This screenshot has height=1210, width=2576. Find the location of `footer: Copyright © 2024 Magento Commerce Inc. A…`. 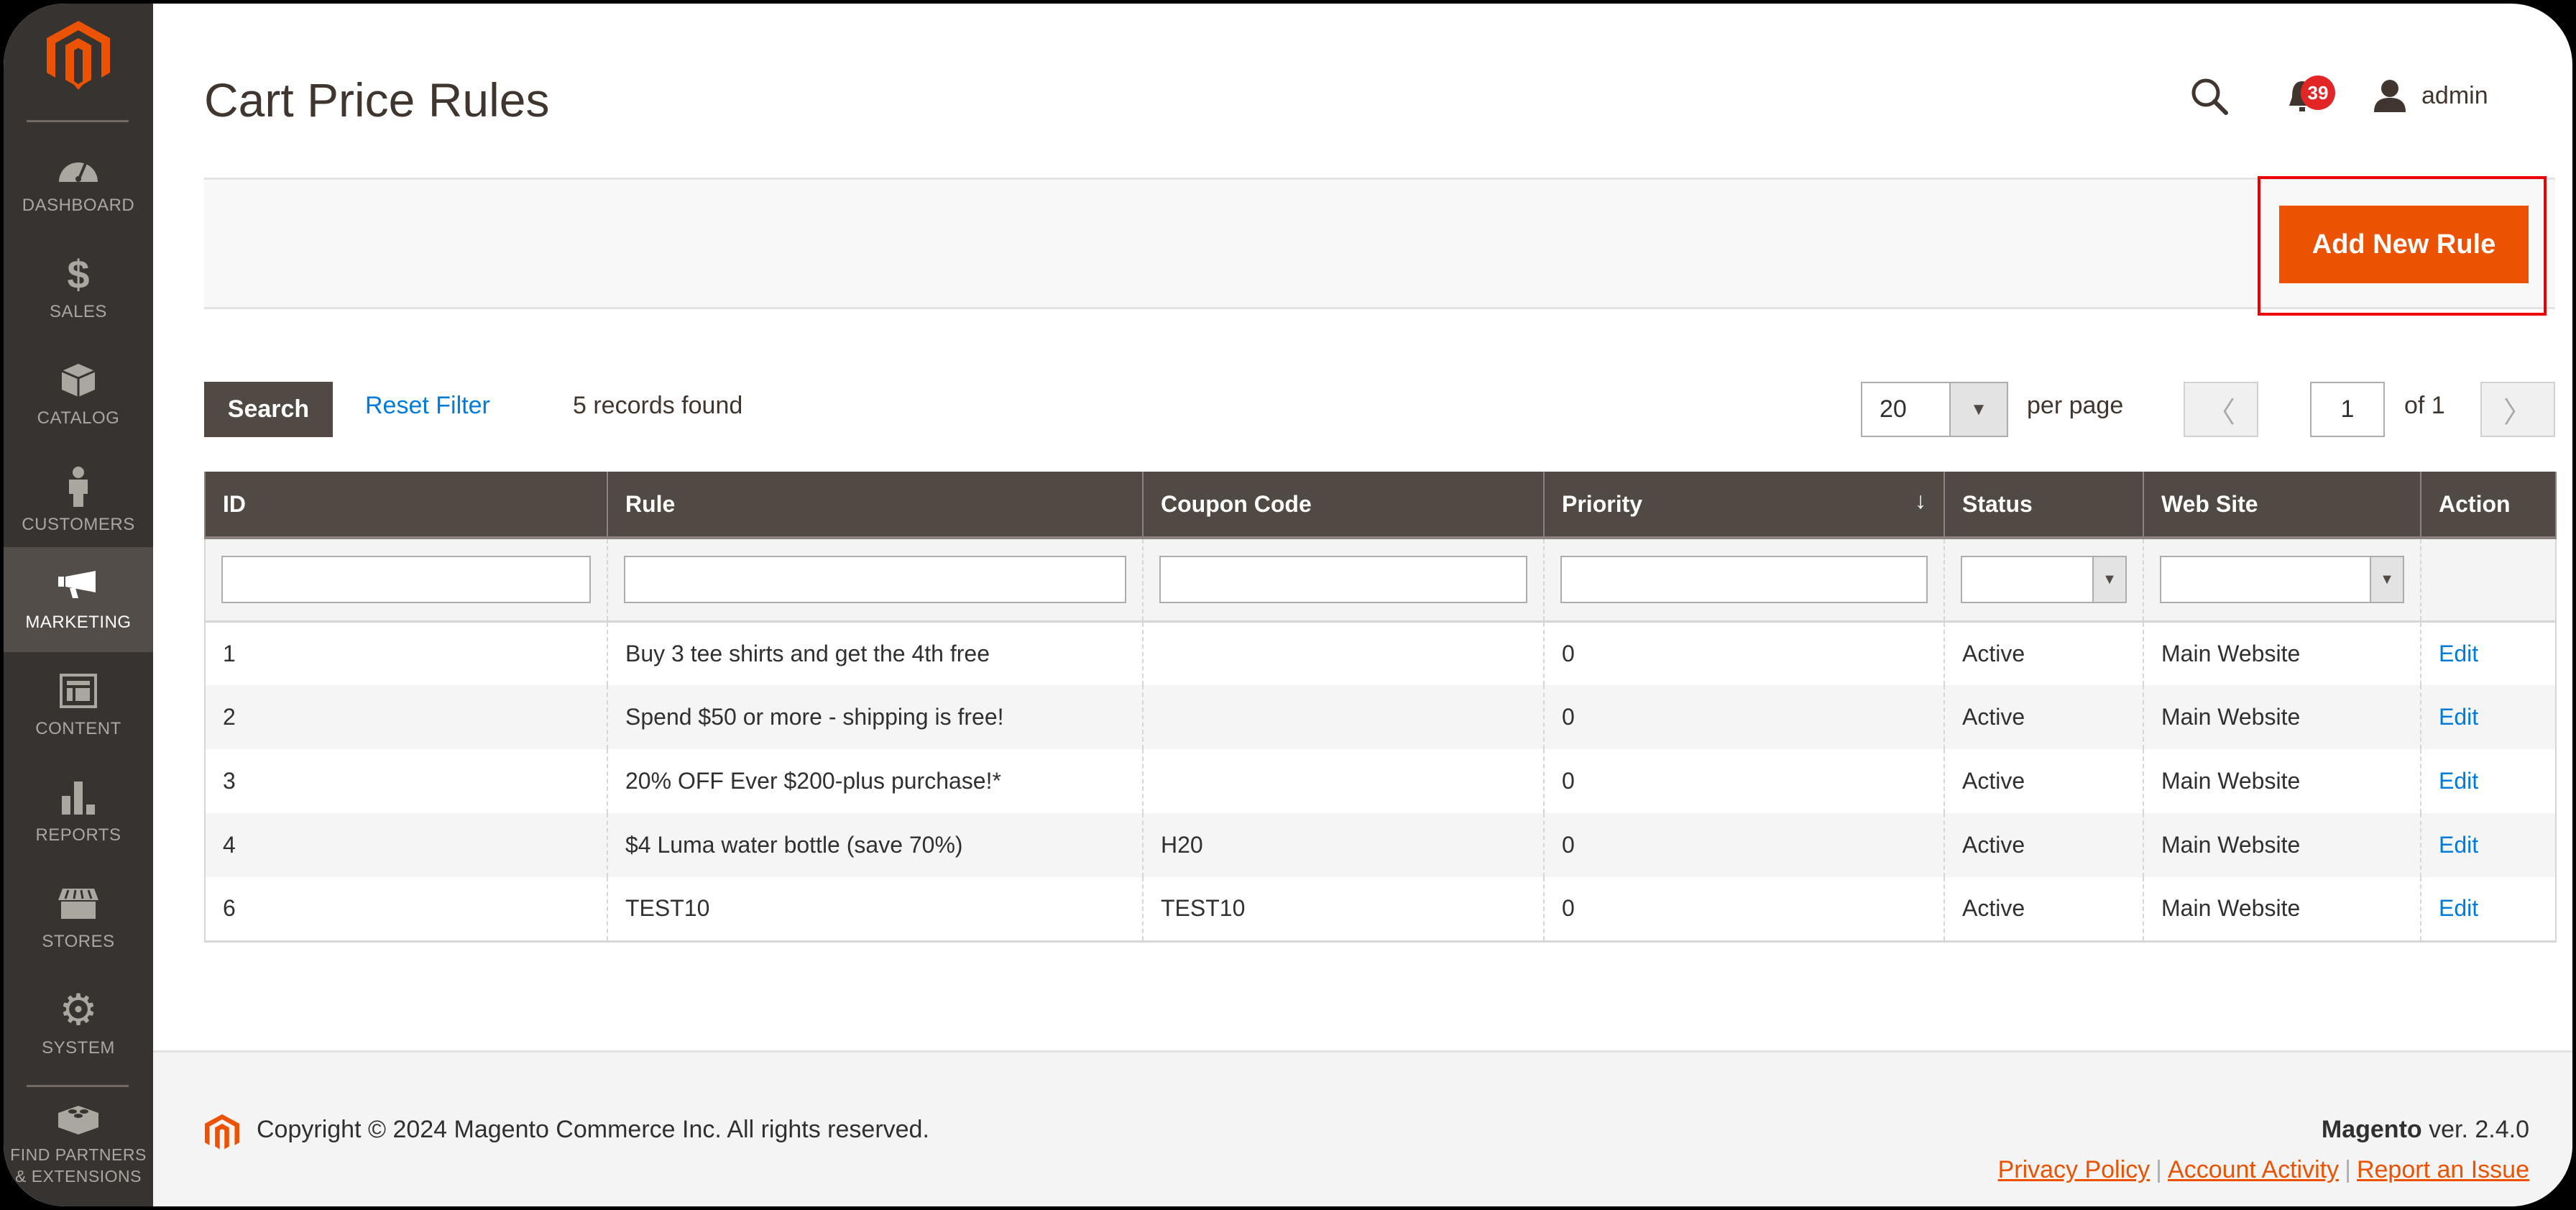

footer: Copyright © 2024 Magento Commerce Inc. A… is located at coordinates (1362, 1128).